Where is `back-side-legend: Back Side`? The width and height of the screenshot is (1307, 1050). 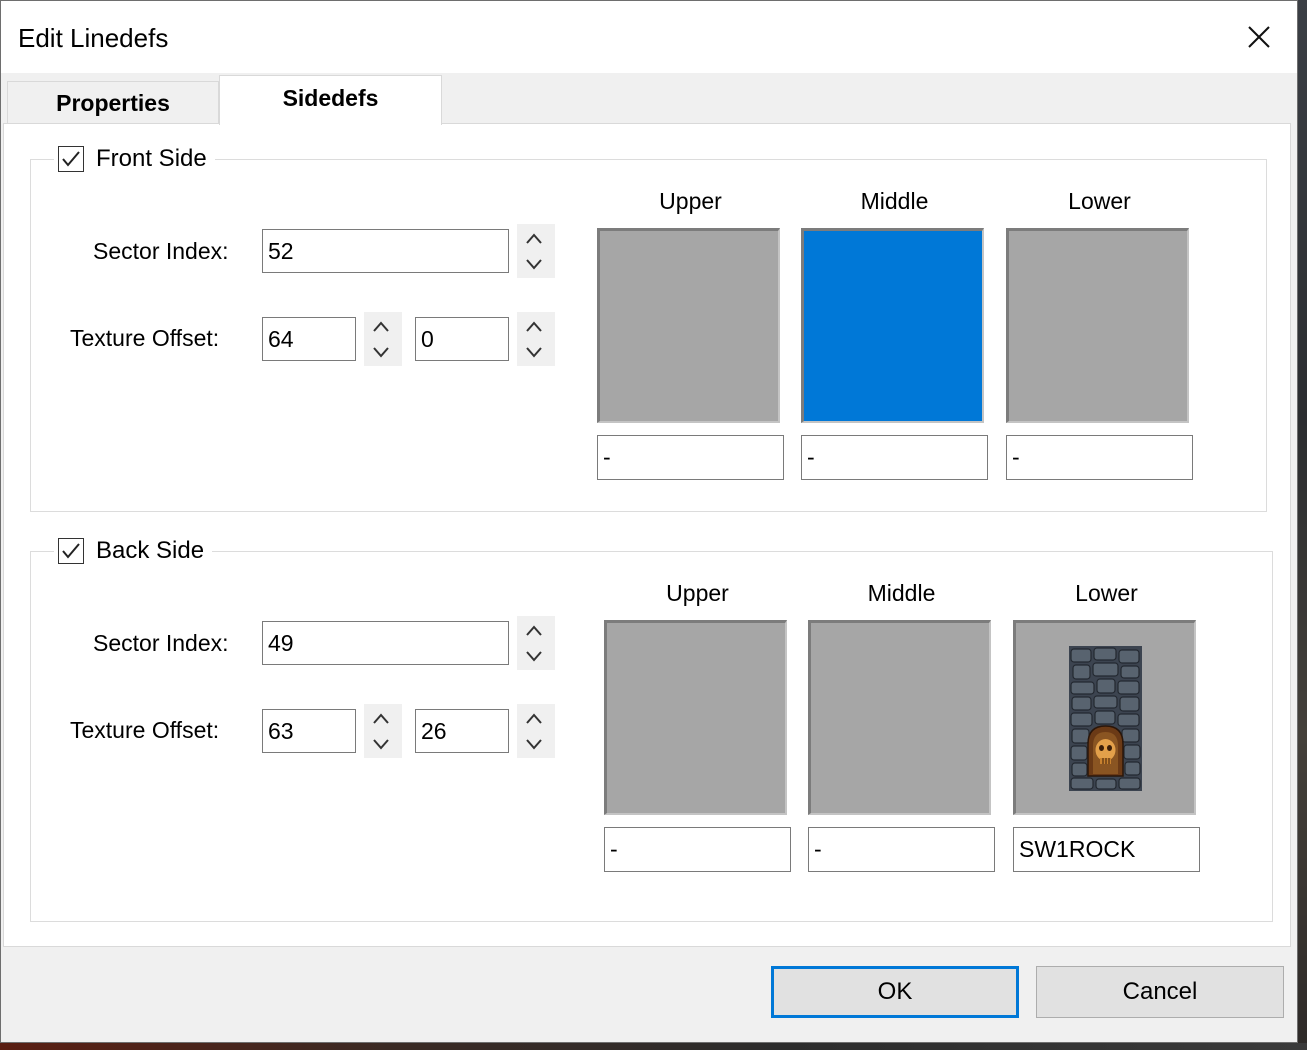 back-side-legend: Back Side is located at coordinates (133, 551).